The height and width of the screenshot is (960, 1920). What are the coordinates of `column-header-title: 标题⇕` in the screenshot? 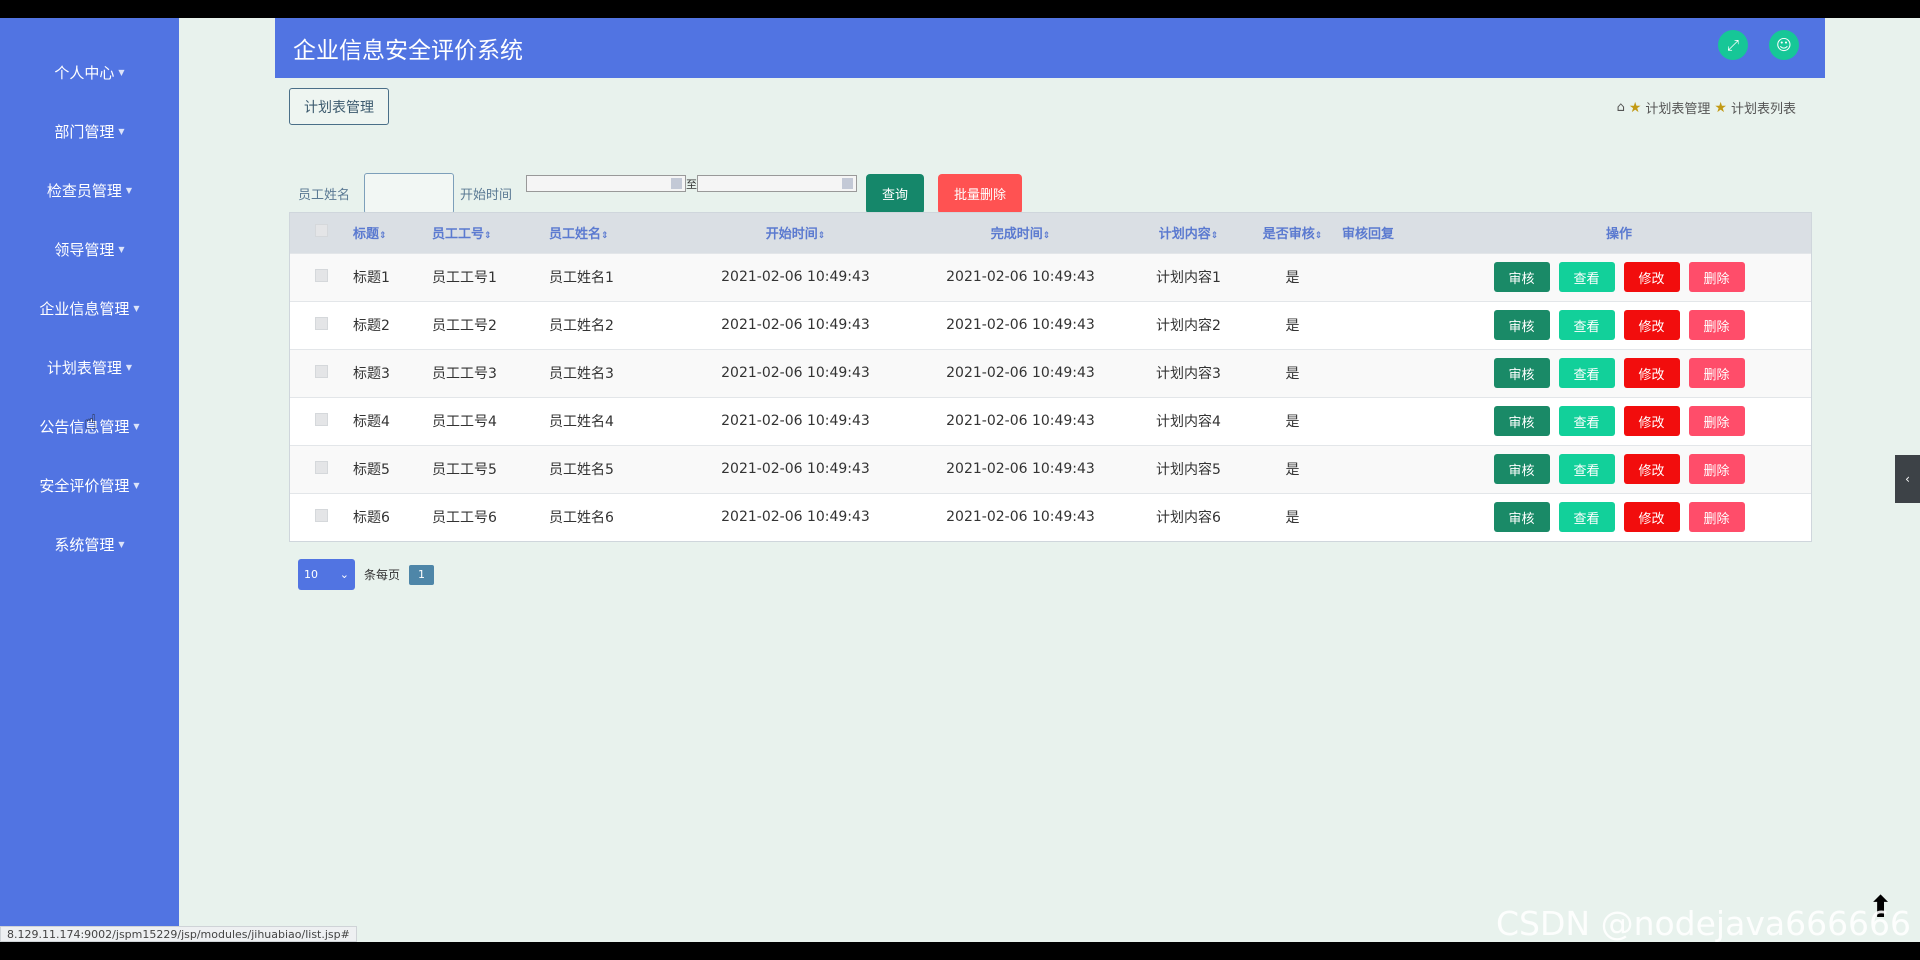 It's located at (392, 233).